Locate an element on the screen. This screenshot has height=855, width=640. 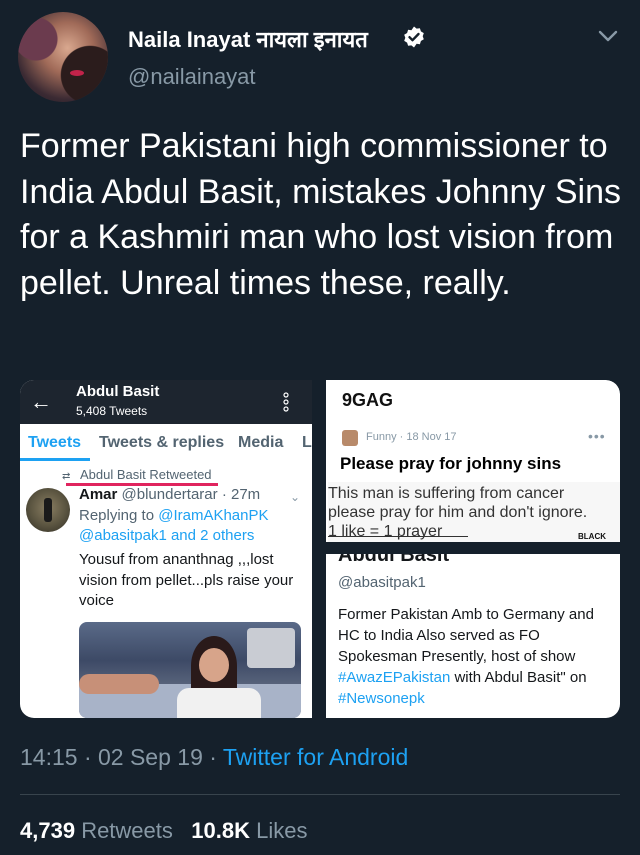
source-link: Twitter for Android is located at coordinates (315, 757).